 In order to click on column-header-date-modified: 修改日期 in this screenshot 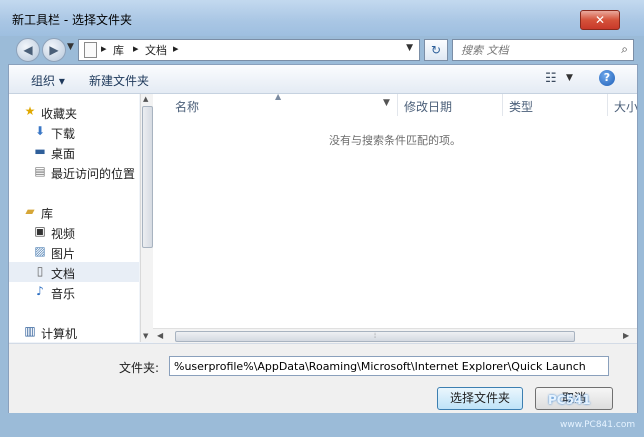, I will do `click(450, 105)`.